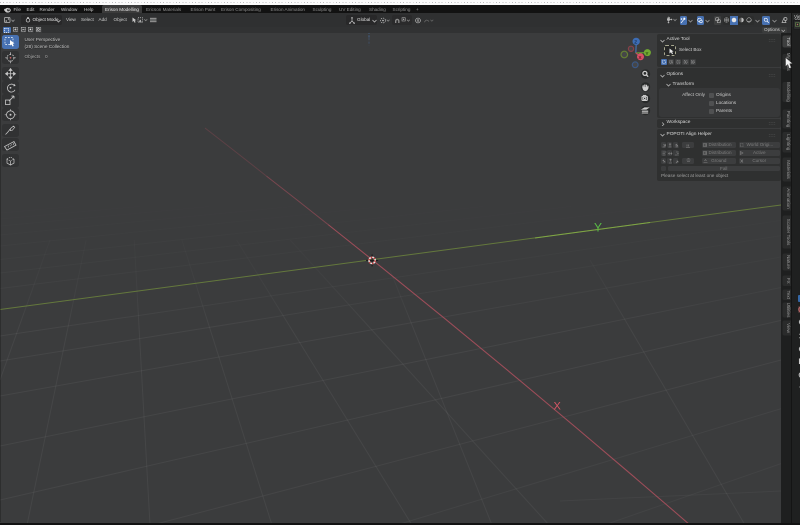 The image size is (800, 525). Describe the element at coordinates (598, 228) in the screenshot. I see `svg-text: Y` at that location.